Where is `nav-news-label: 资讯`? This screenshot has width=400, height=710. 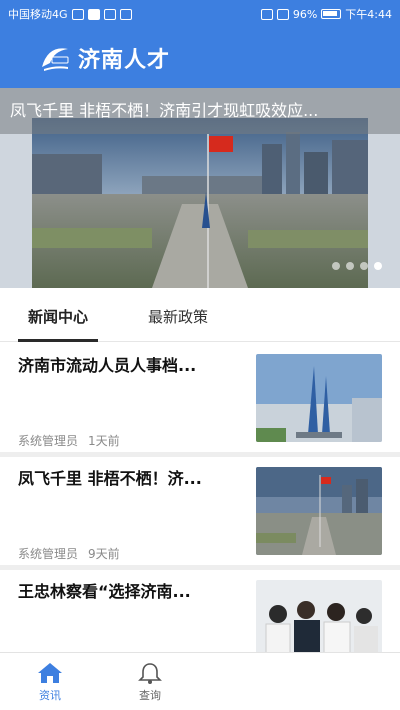
nav-news-label: 资讯 is located at coordinates (50, 695).